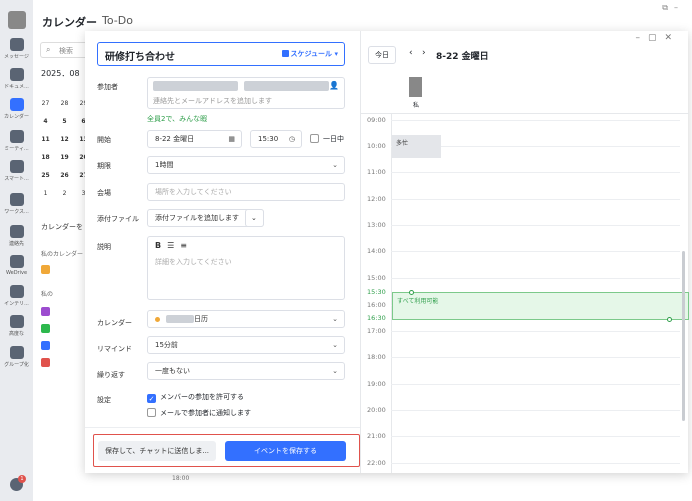  I want to click on tab-calendar: カレンダー, so click(69, 22).